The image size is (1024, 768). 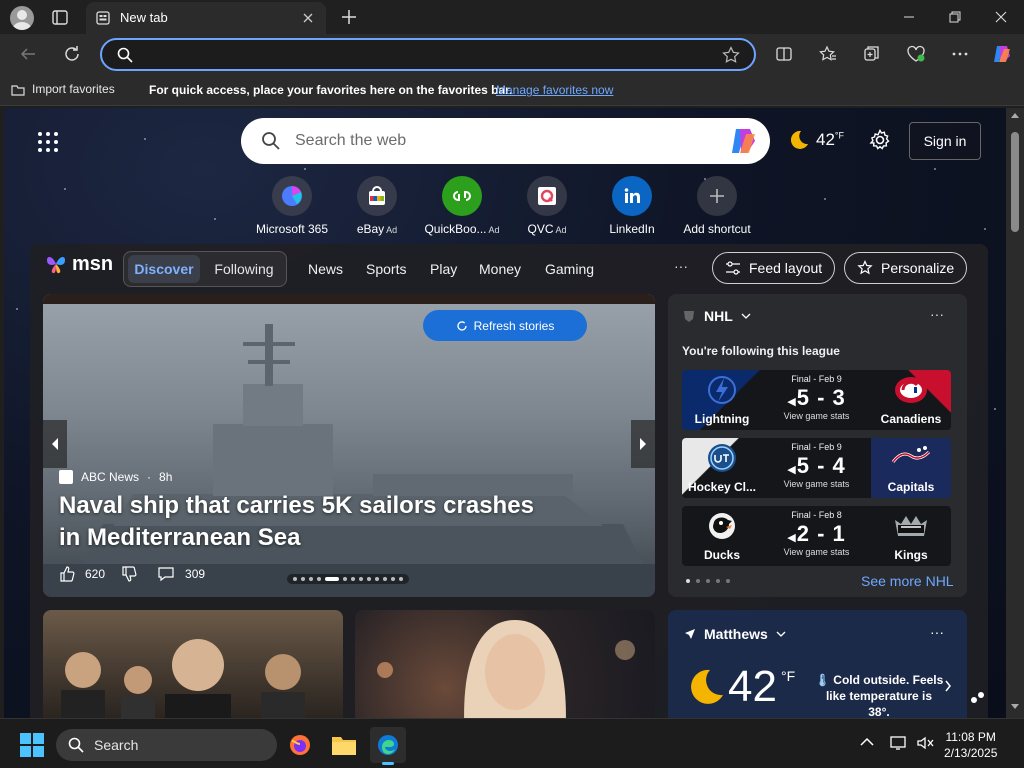 What do you see at coordinates (828, 54) in the screenshot?
I see `favorites-icon` at bounding box center [828, 54].